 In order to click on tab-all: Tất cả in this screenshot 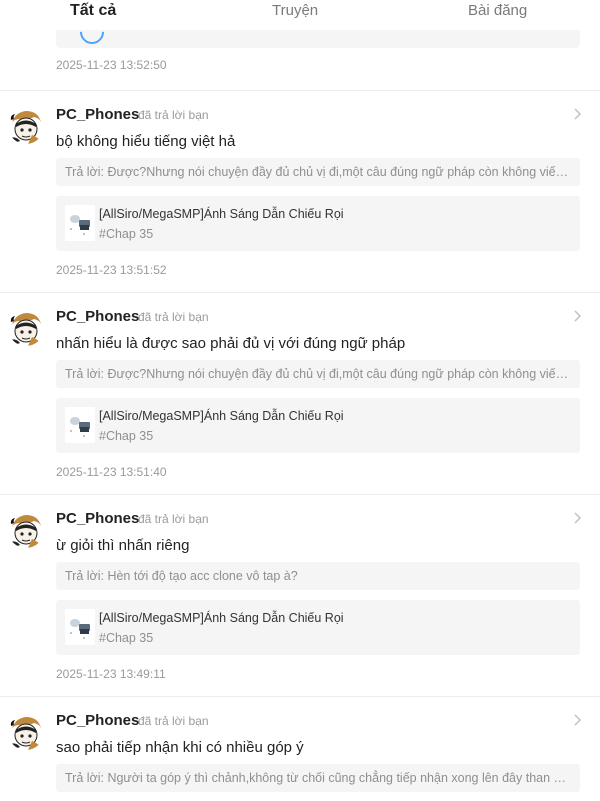, I will do `click(93, 11)`.